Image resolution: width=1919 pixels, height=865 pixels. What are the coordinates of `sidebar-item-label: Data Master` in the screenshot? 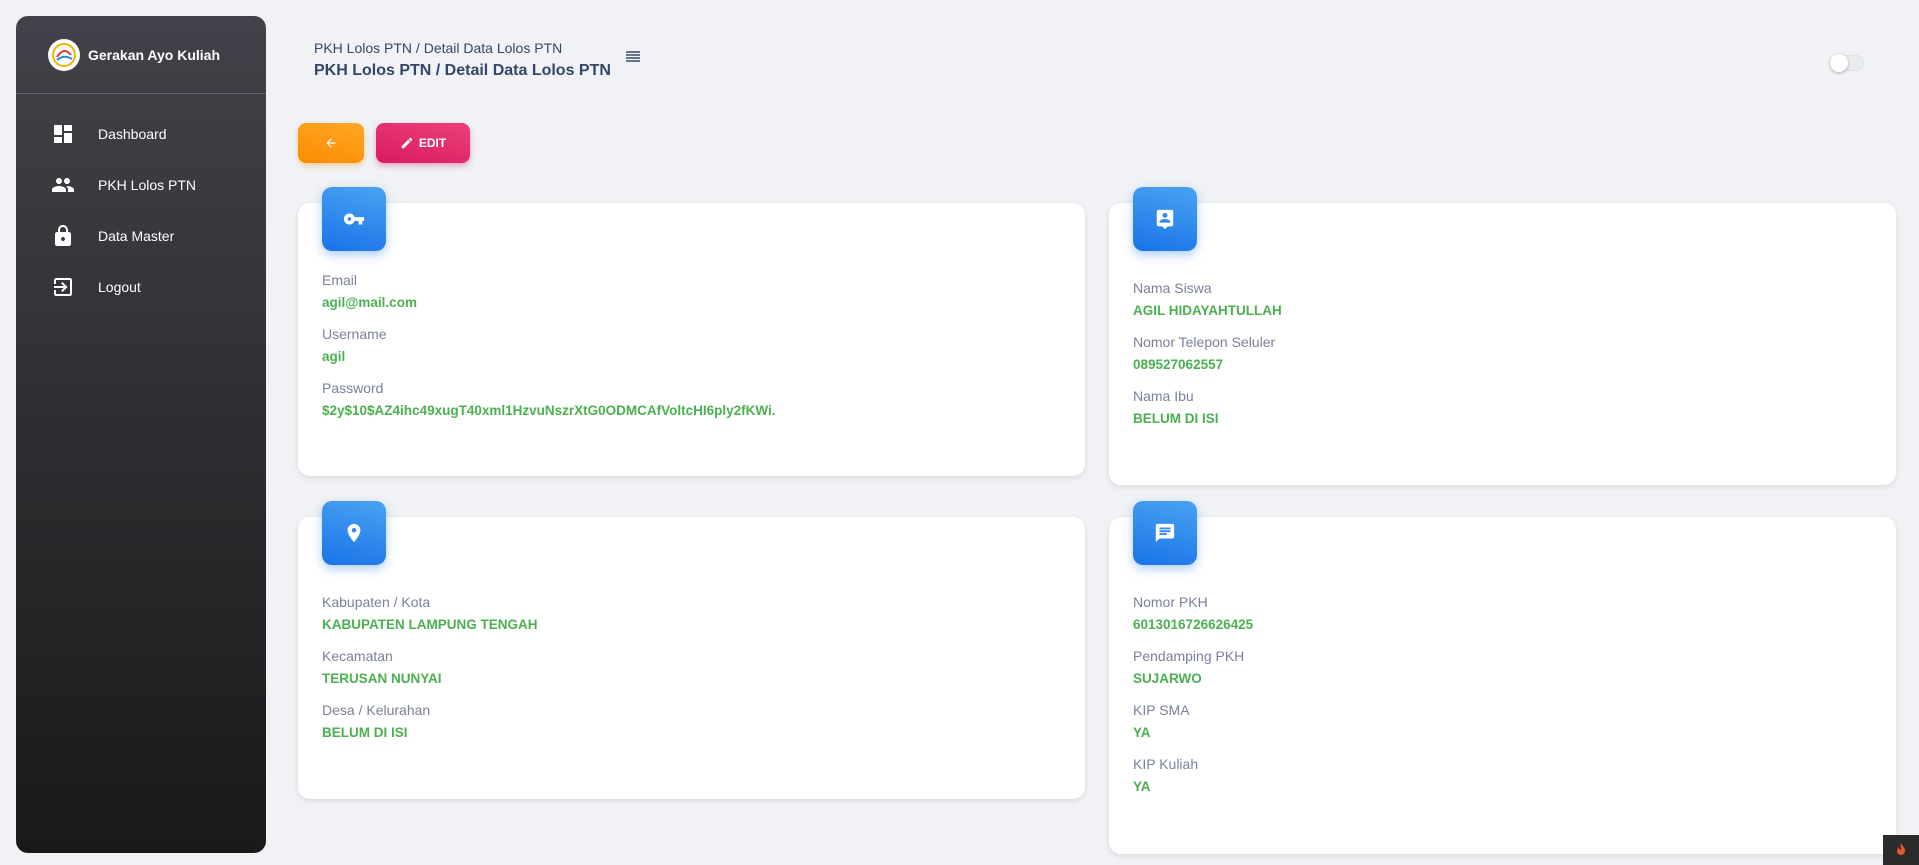 It's located at (136, 235).